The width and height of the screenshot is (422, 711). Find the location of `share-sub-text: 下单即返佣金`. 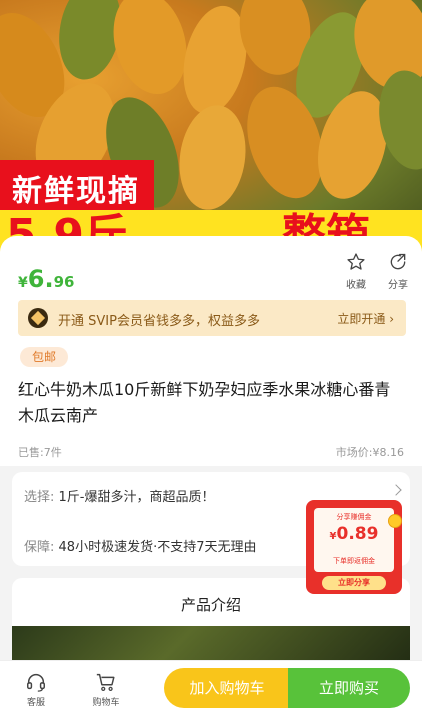

share-sub-text: 下单即返佣金 is located at coordinates (354, 561).